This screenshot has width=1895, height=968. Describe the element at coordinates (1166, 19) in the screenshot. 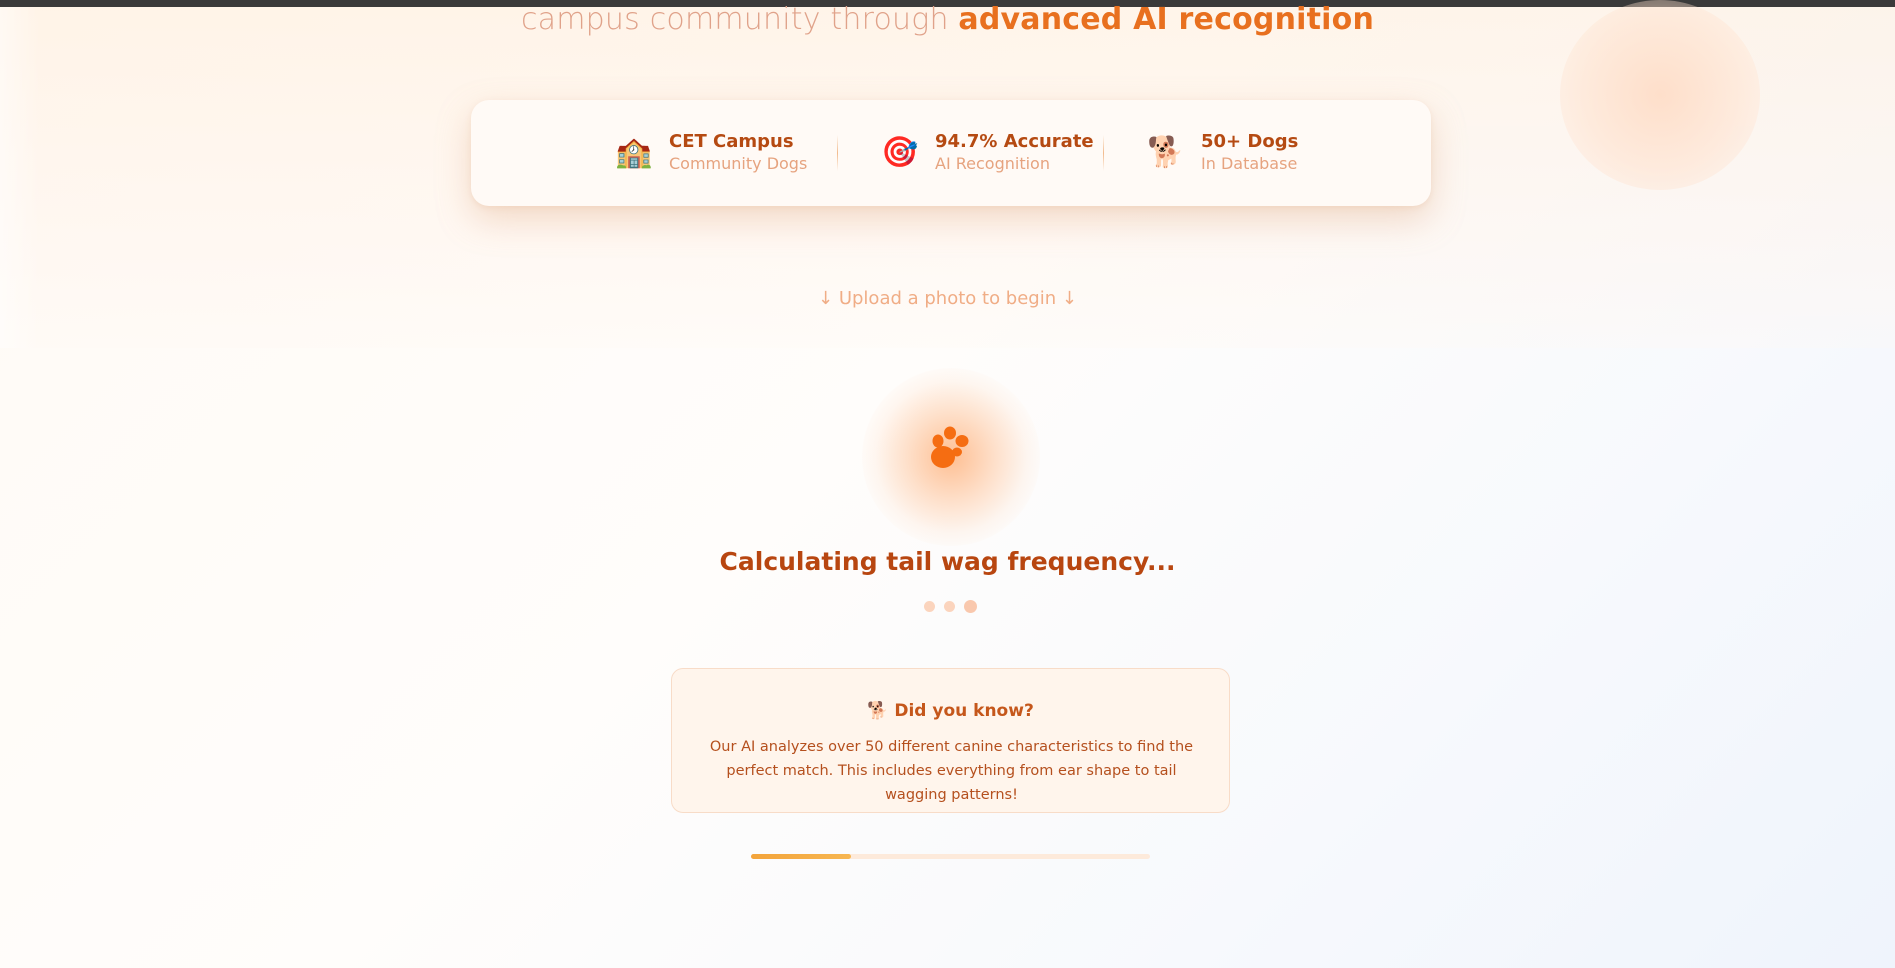

I see `hero-subtitle-highlight: advanced AI recognition` at that location.